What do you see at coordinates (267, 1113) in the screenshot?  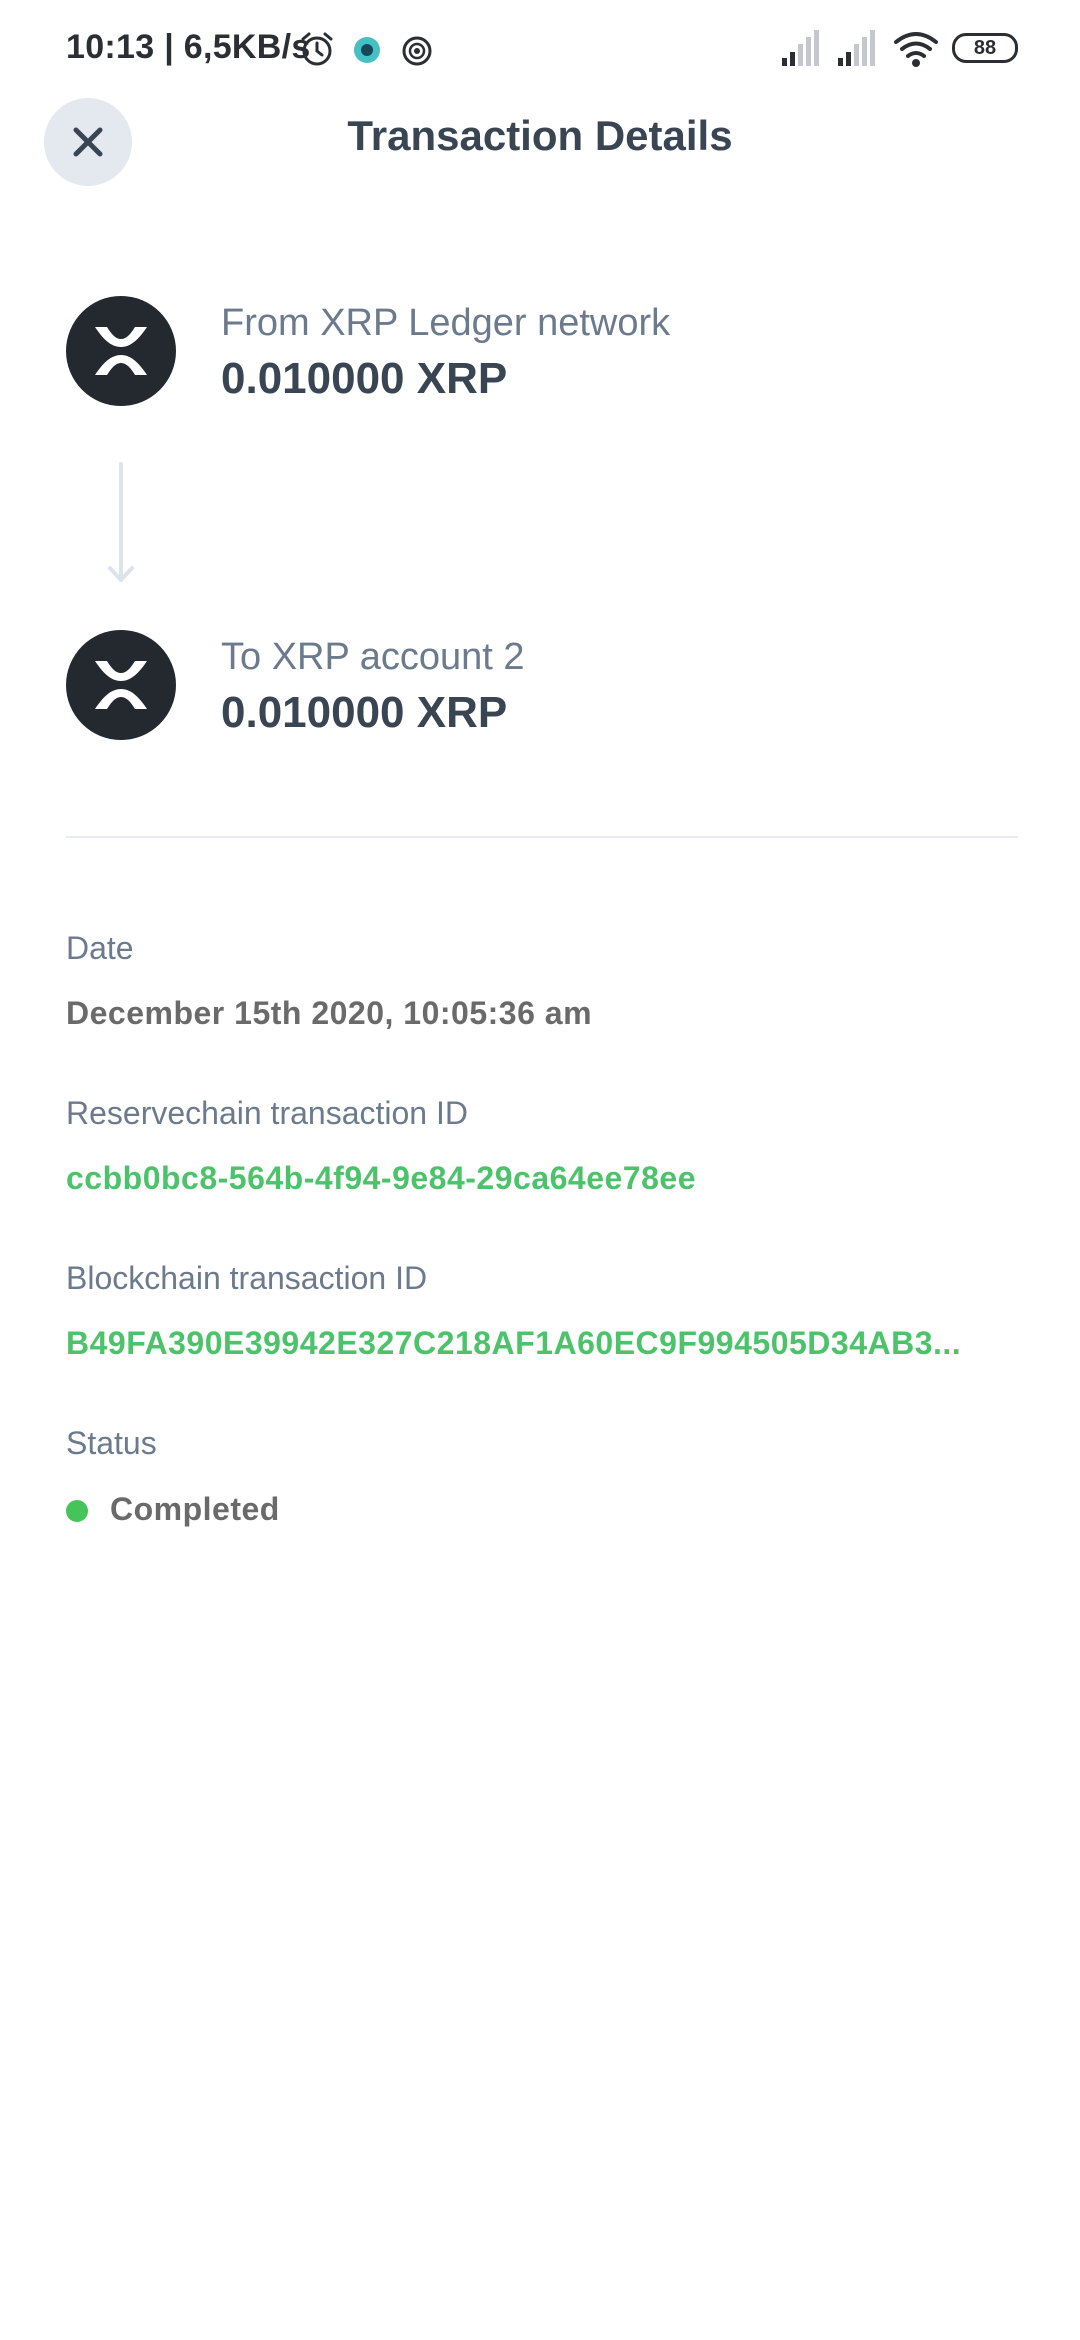 I see `reservechain-id-label: Reservechain transaction ID` at bounding box center [267, 1113].